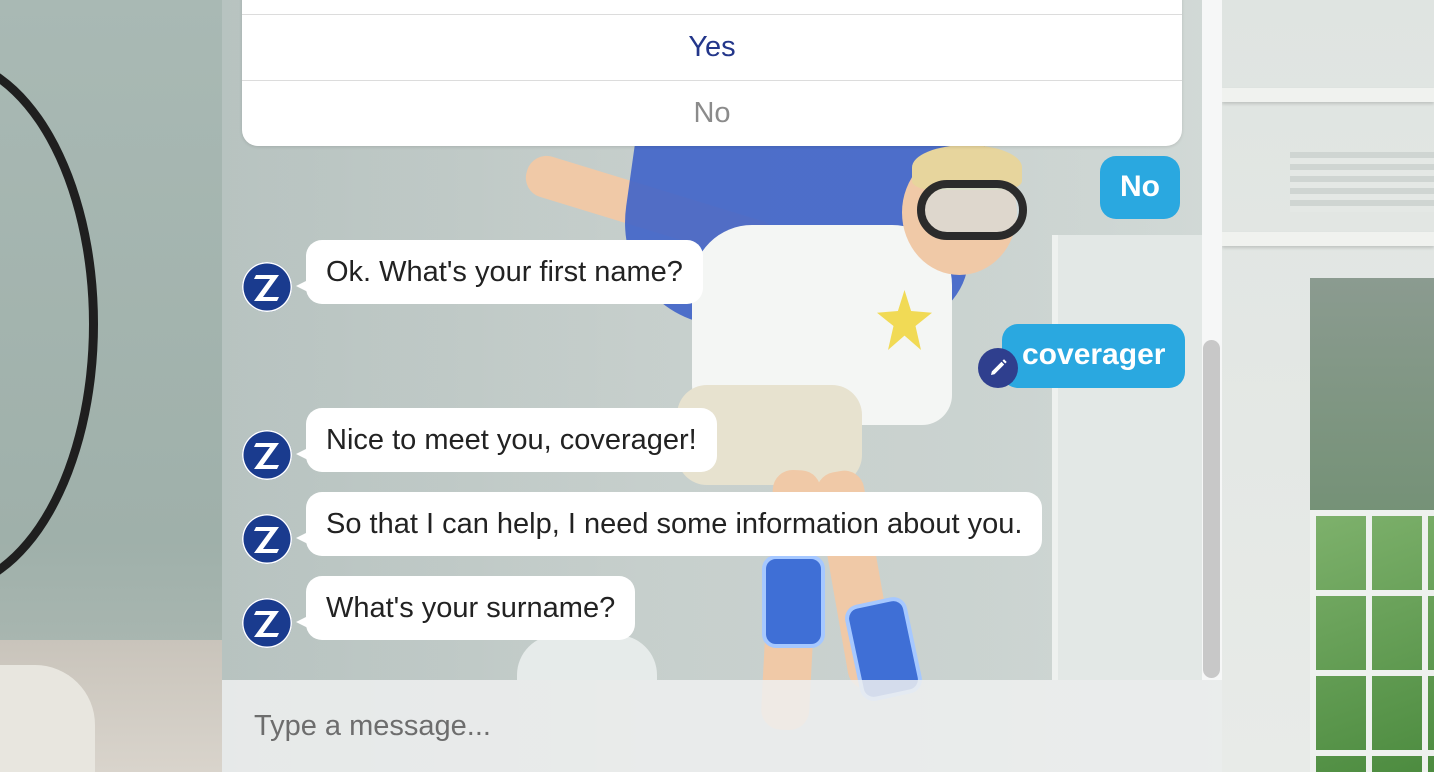 Image resolution: width=1434 pixels, height=772 pixels. What do you see at coordinates (1211, 509) in the screenshot?
I see `chat-scrollbar-thumb` at bounding box center [1211, 509].